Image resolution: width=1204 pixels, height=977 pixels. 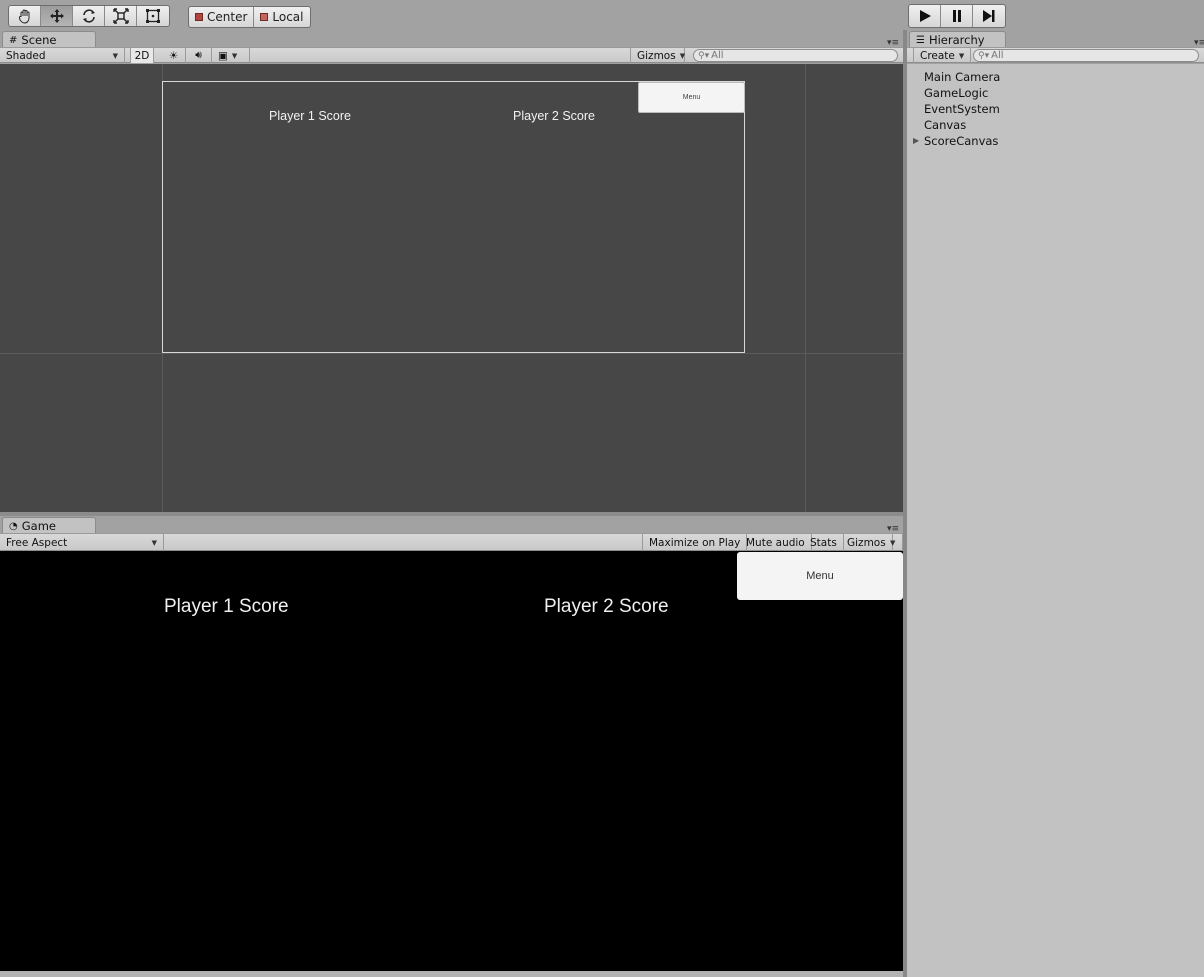 I want to click on scene-search-input: ⚲▾ All, so click(x=795, y=55).